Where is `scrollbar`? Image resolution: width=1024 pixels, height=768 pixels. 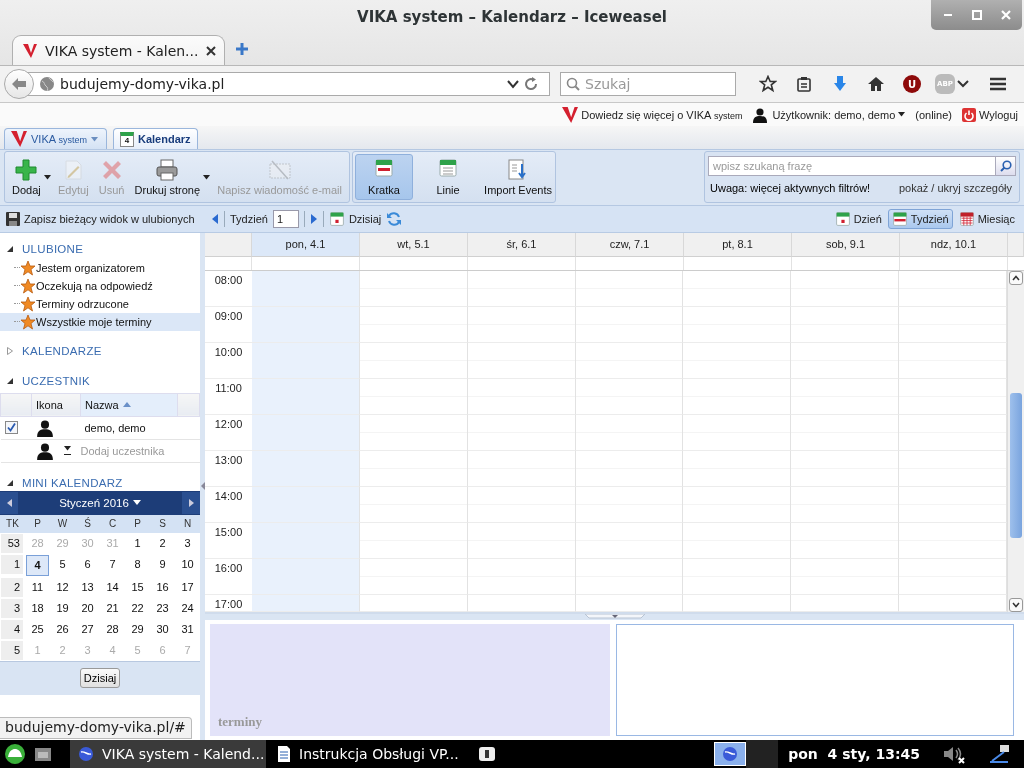 scrollbar is located at coordinates (1015, 441).